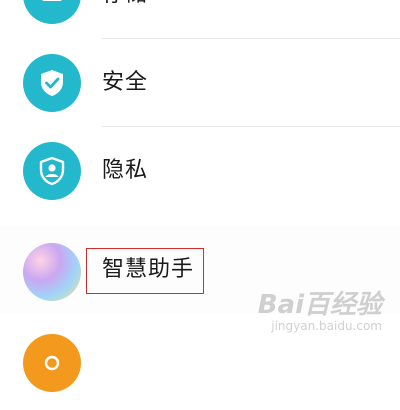 Image resolution: width=400 pixels, height=410 pixels. I want to click on shield-check-icon, so click(52, 83).